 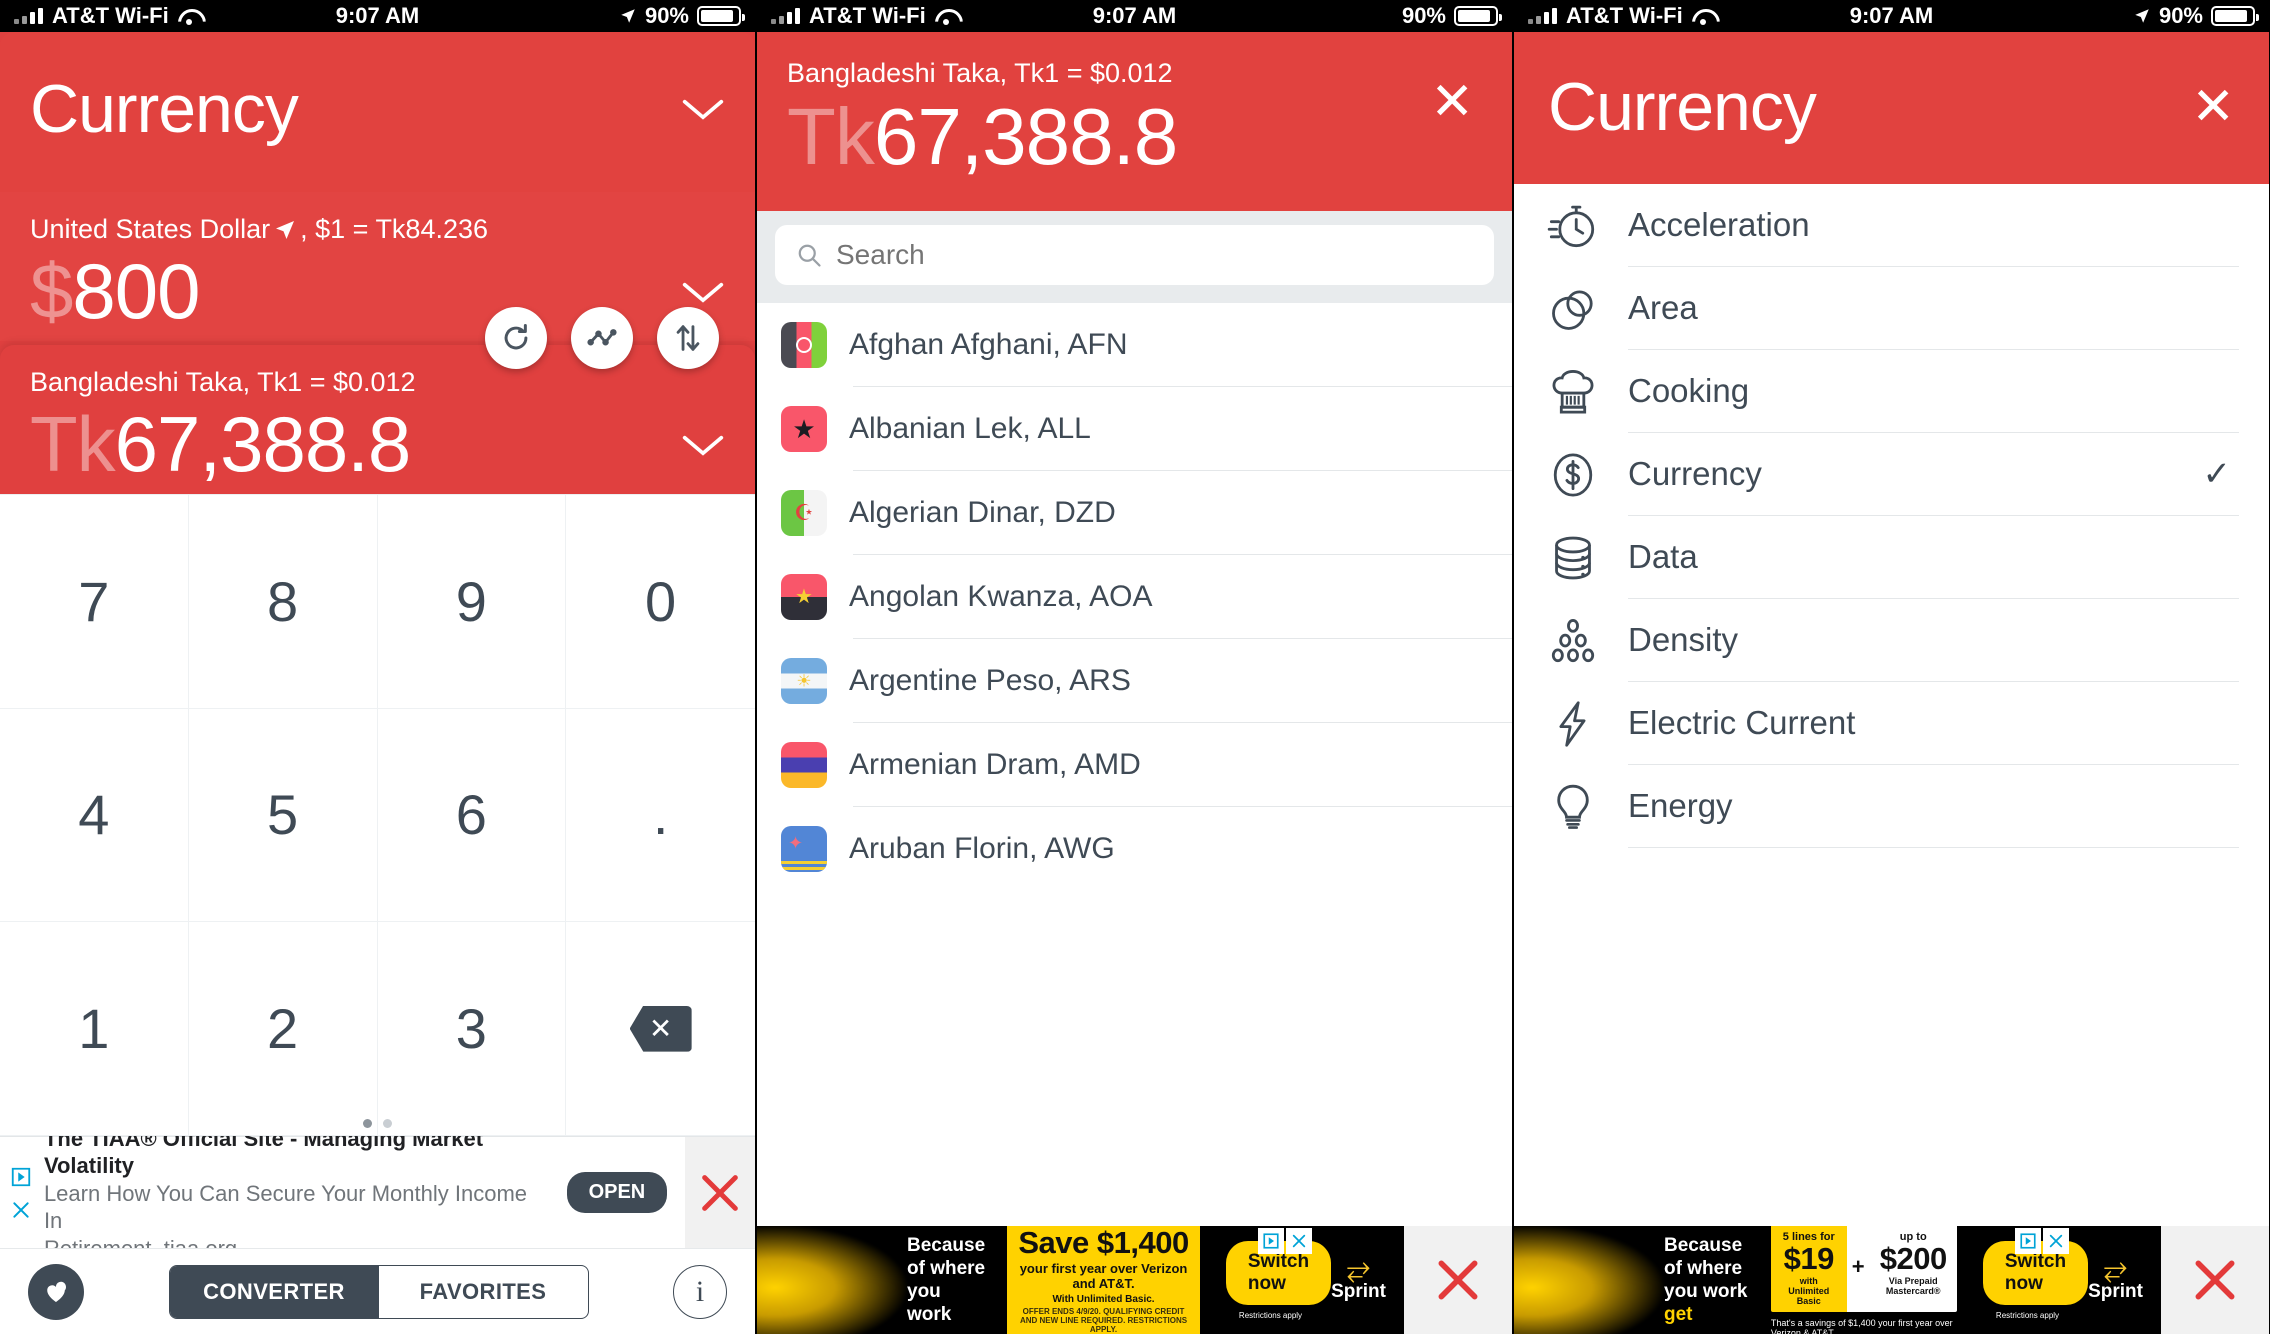 What do you see at coordinates (1891, 391) in the screenshot?
I see `sidebar-item-cooking: Cooking` at bounding box center [1891, 391].